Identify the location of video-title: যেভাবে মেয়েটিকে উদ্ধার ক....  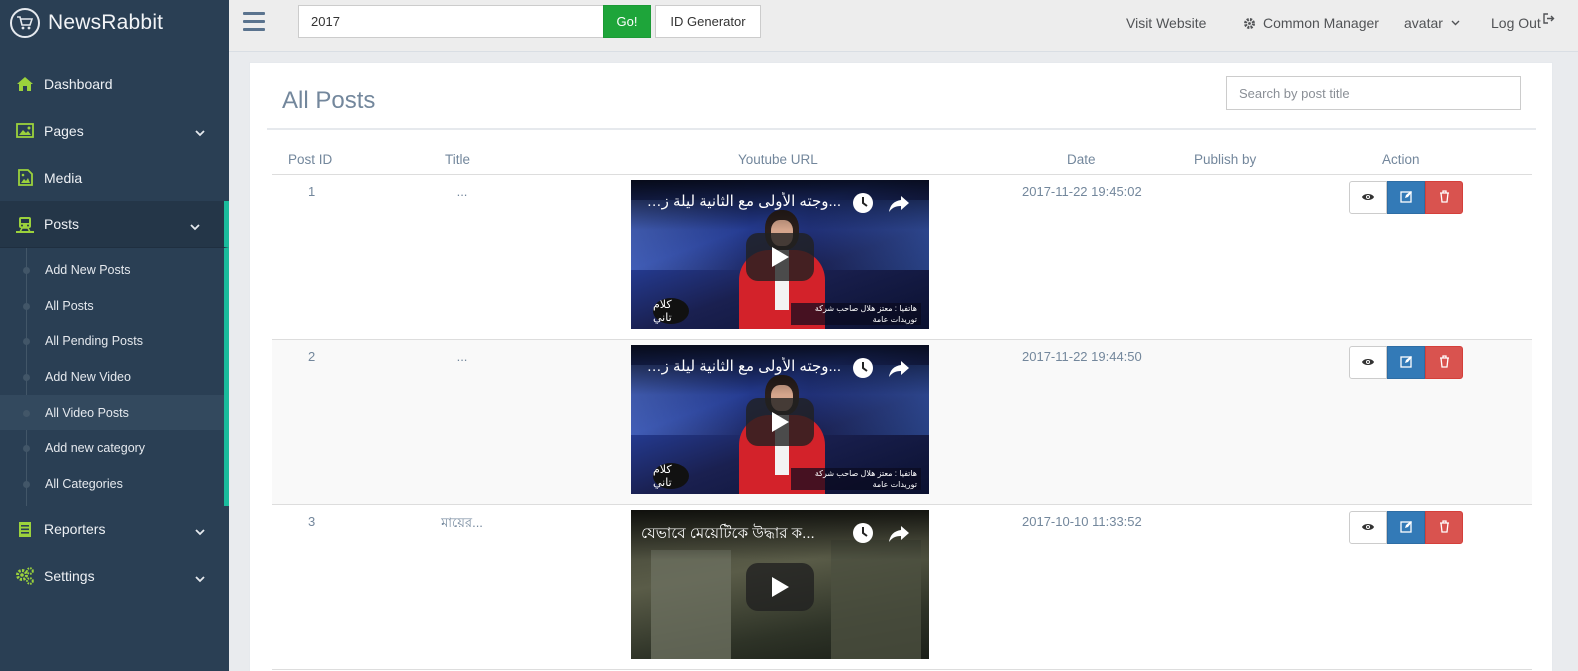
(741, 534).